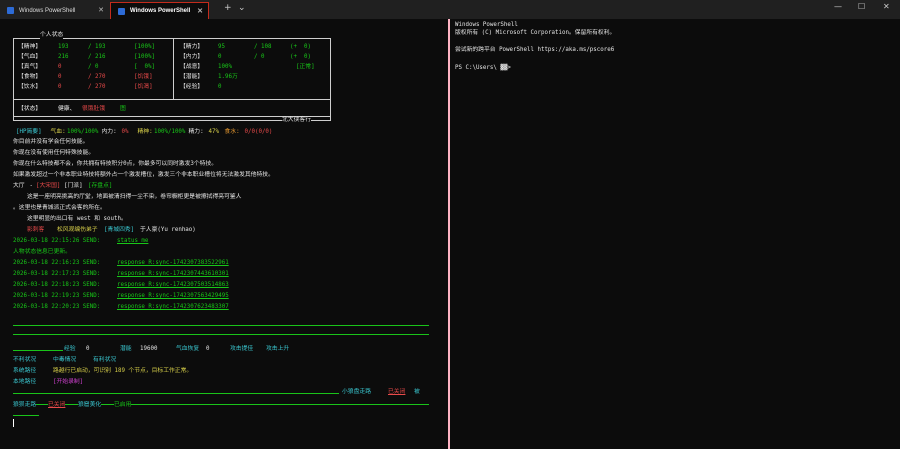 This screenshot has width=900, height=449. What do you see at coordinates (63, 47) in the screenshot?
I see `stat-value: 193` at bounding box center [63, 47].